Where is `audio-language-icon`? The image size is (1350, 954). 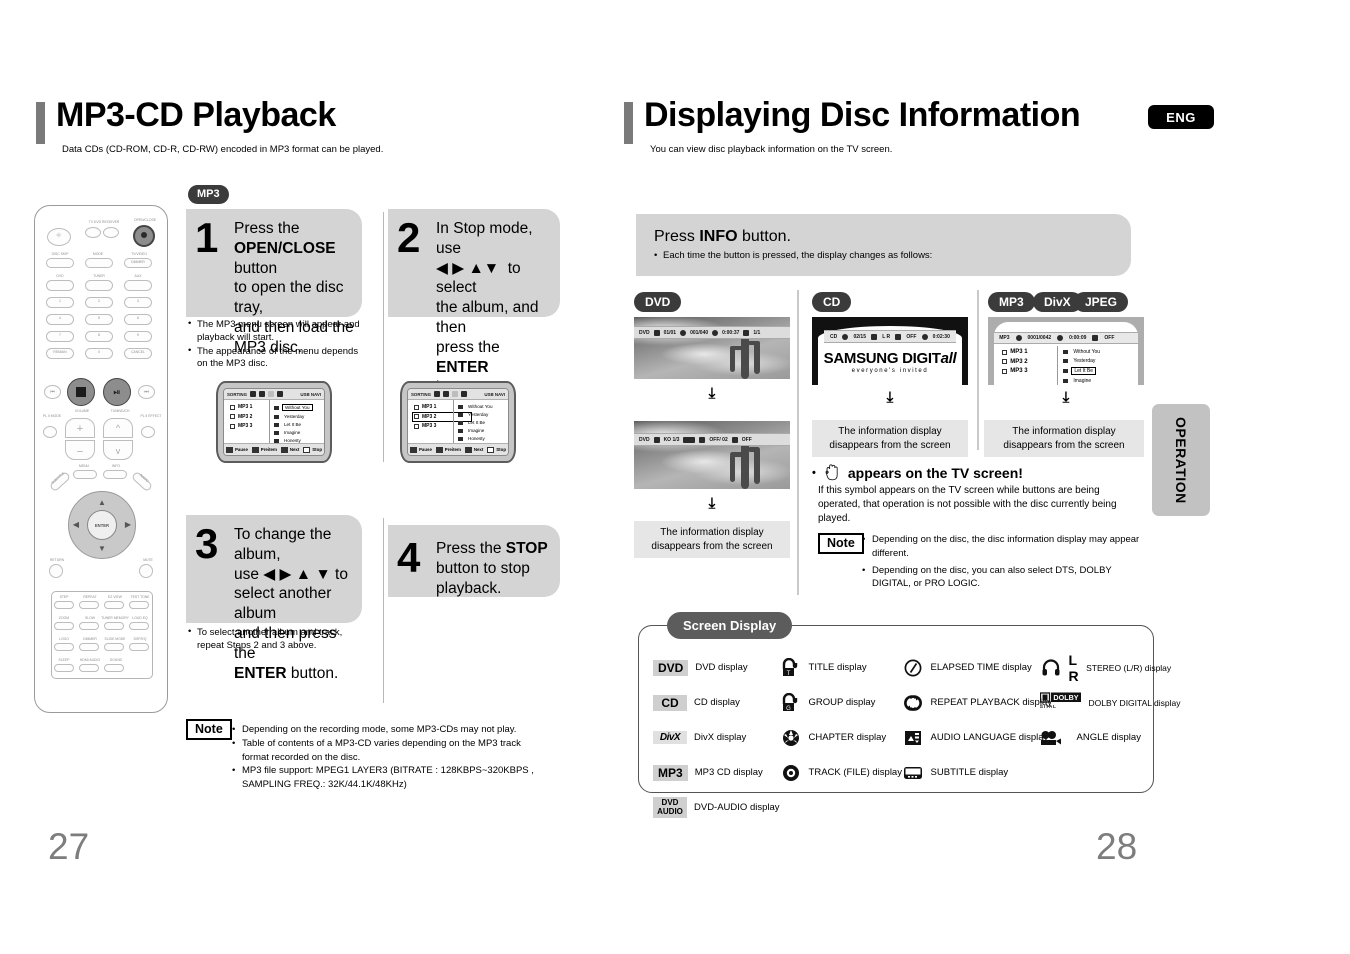 audio-language-icon is located at coordinates (656, 439).